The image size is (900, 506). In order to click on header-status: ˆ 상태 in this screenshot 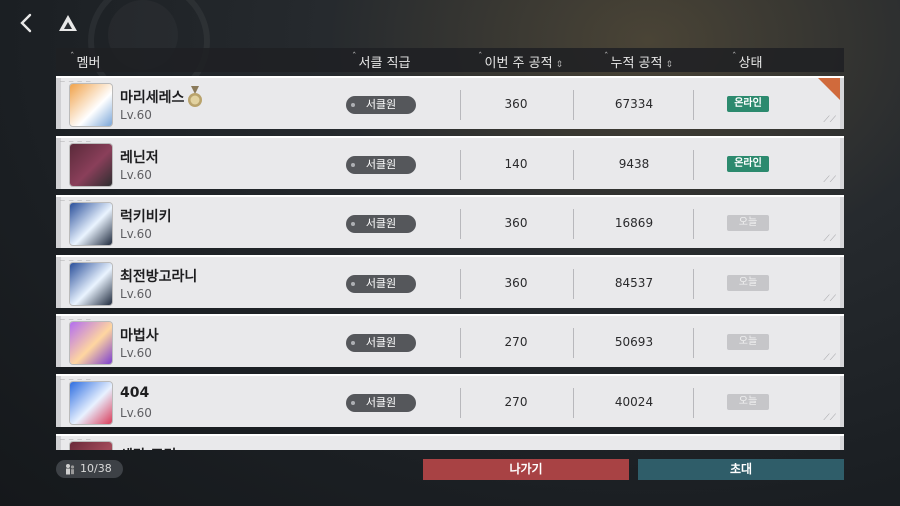, I will do `click(747, 61)`.